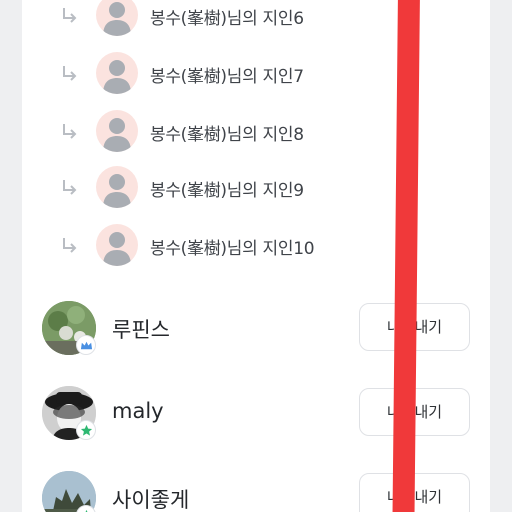 The width and height of the screenshot is (512, 512). I want to click on sub-item-name: 봉수(峯樹)님의 지인7, so click(227, 77).